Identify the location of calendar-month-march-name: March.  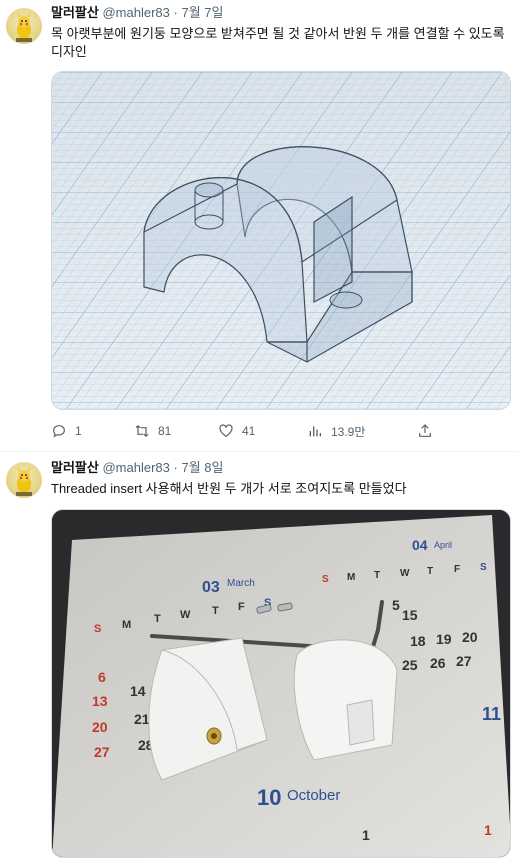
(241, 583).